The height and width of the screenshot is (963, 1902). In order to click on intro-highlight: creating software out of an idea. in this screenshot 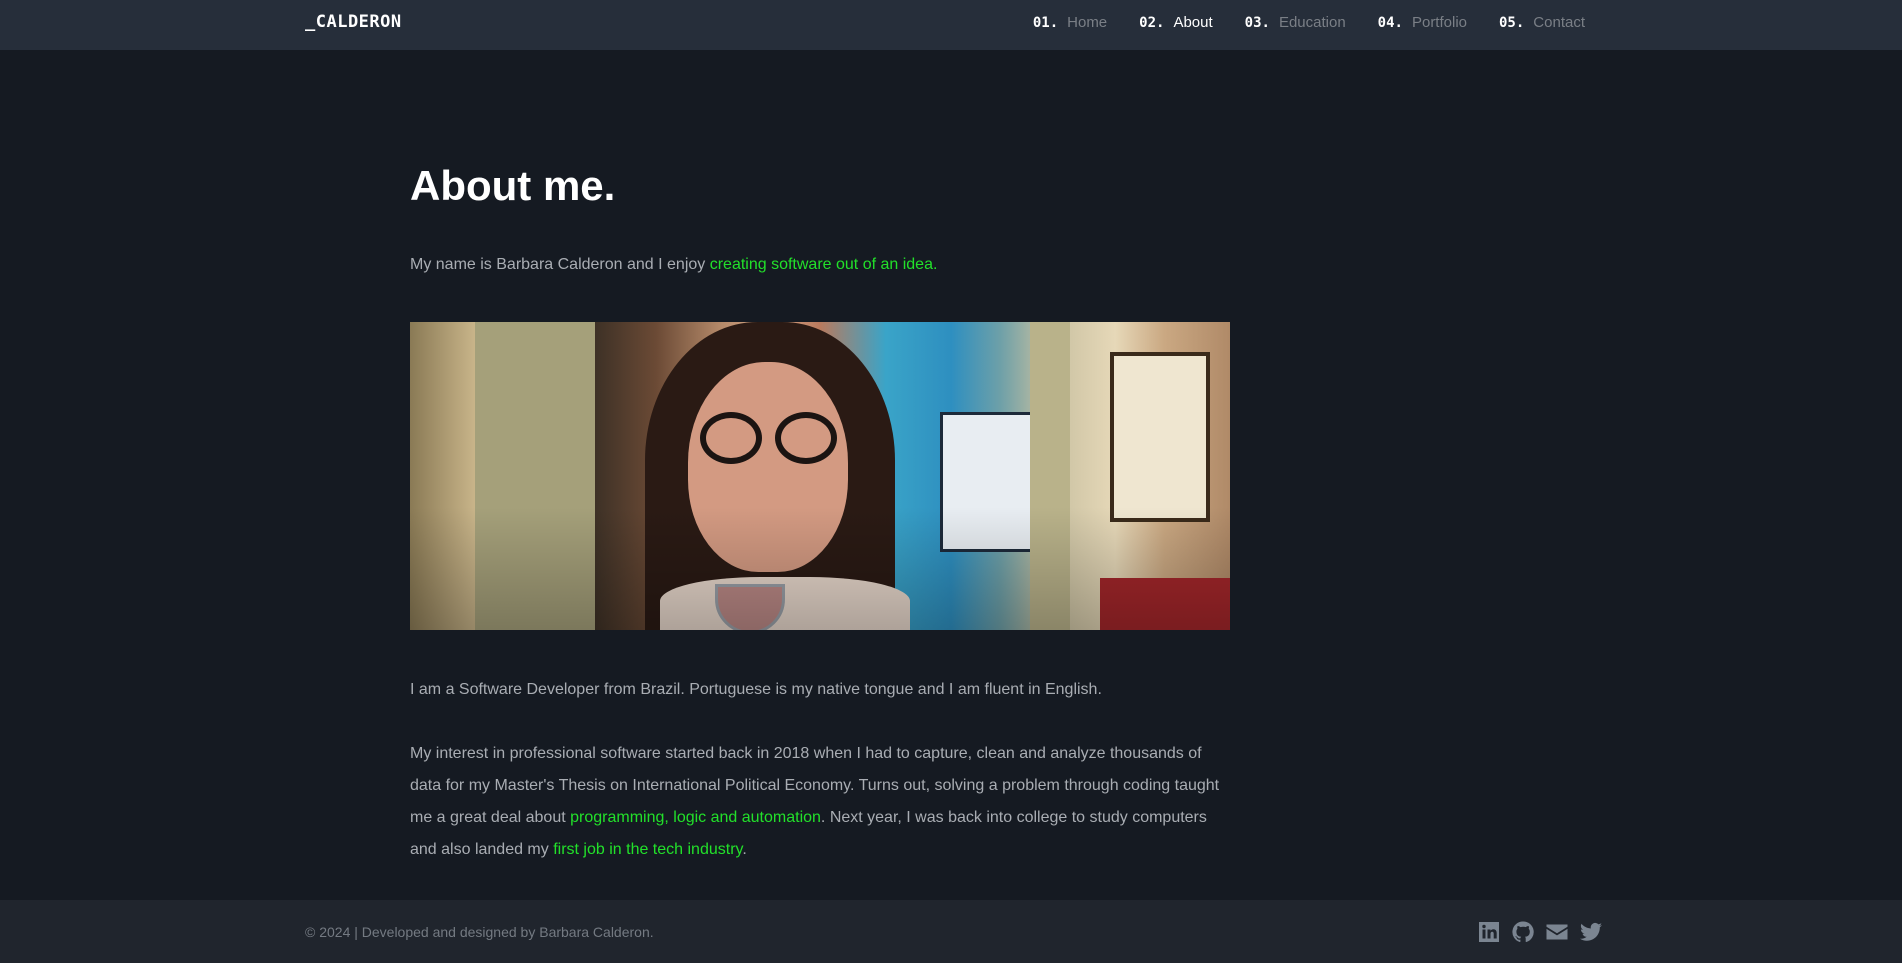, I will do `click(823, 264)`.